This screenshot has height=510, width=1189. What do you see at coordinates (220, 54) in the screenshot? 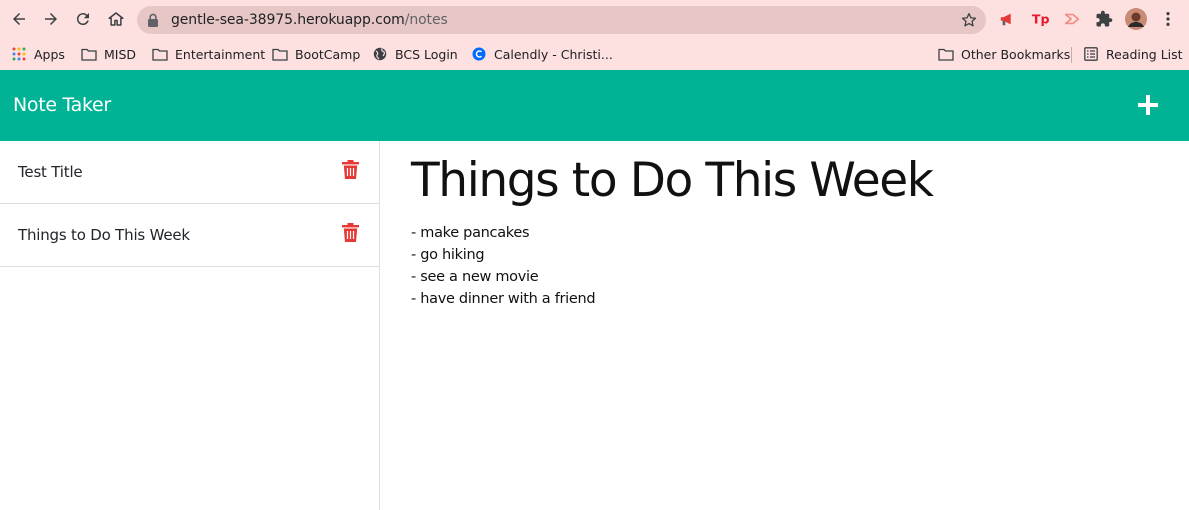
I see `bookmark-label: Entertainment` at bounding box center [220, 54].